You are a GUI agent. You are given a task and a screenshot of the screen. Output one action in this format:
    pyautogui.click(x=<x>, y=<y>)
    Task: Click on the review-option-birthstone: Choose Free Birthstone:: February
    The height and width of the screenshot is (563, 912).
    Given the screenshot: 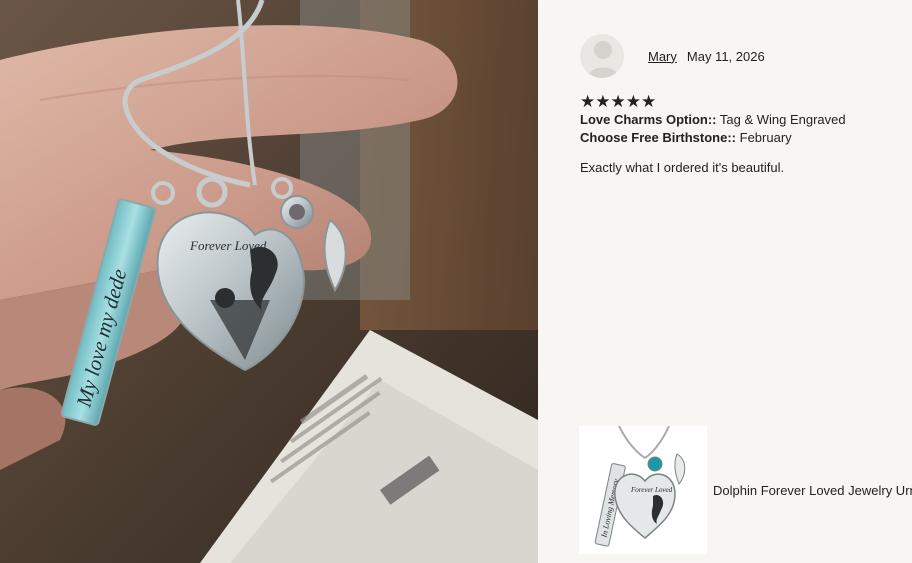 What is the action you would take?
    pyautogui.click(x=686, y=137)
    